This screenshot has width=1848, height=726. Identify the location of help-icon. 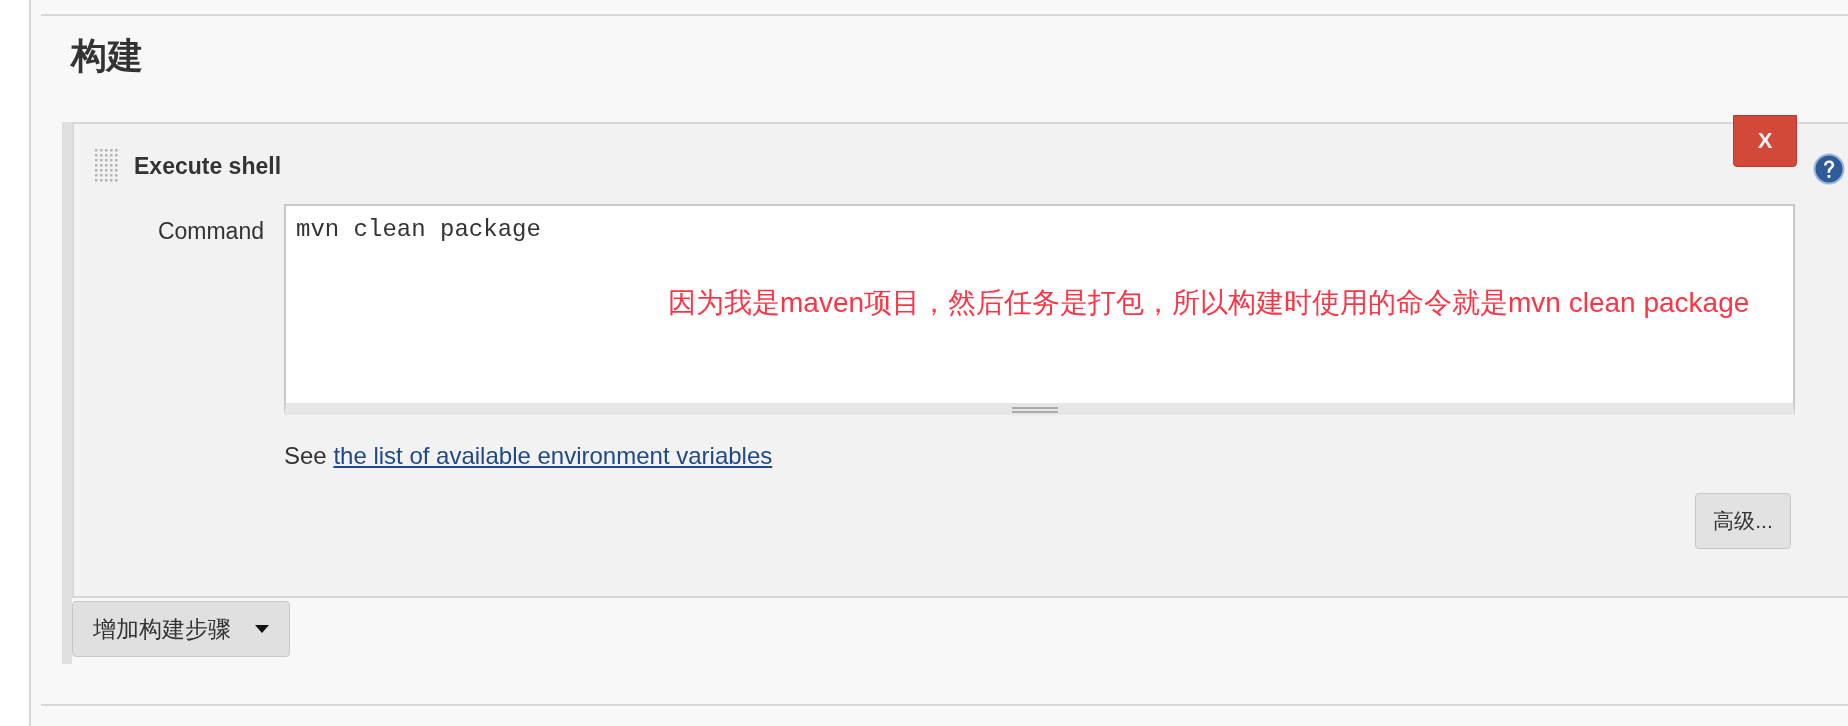
(1829, 169).